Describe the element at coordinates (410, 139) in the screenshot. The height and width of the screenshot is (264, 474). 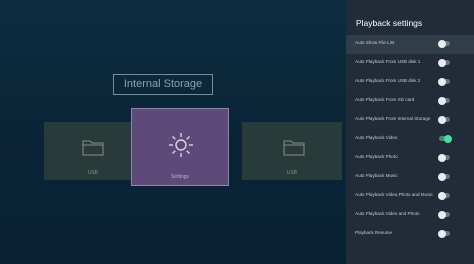
I see `setting-row-video: Auto Playback Video` at that location.